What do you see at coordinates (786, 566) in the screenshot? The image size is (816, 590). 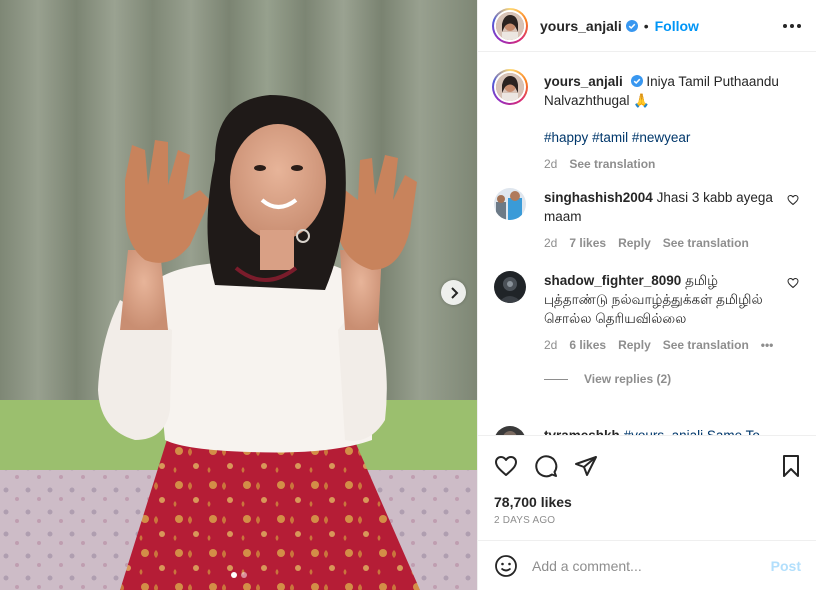 I see `post-comment-button: Post` at bounding box center [786, 566].